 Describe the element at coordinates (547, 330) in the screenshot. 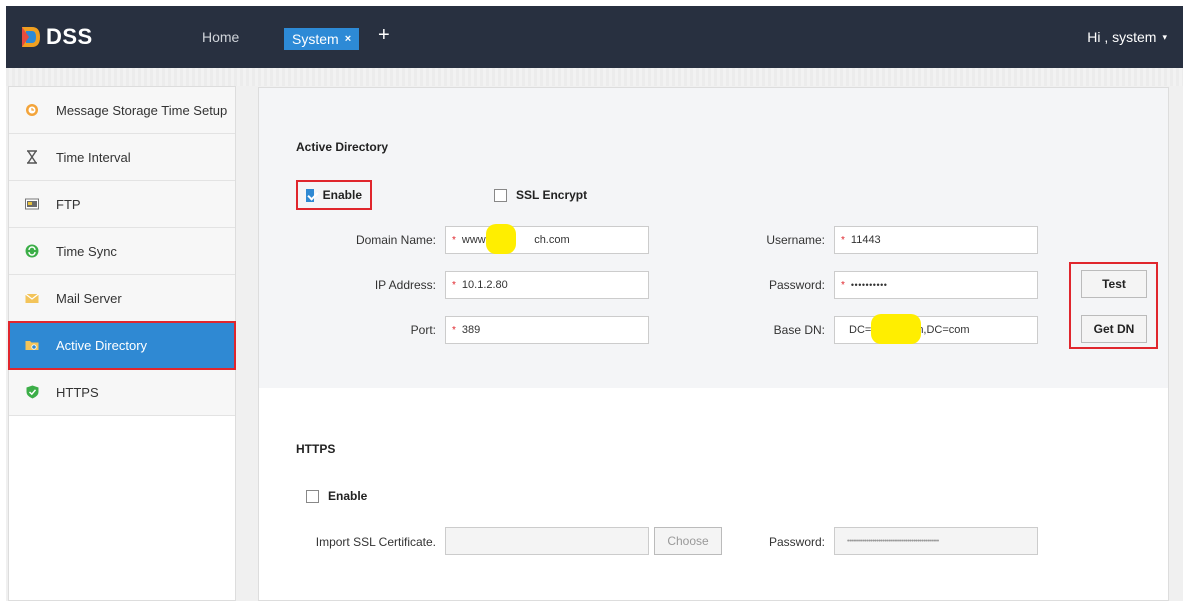

I see `port-input: * 389` at that location.